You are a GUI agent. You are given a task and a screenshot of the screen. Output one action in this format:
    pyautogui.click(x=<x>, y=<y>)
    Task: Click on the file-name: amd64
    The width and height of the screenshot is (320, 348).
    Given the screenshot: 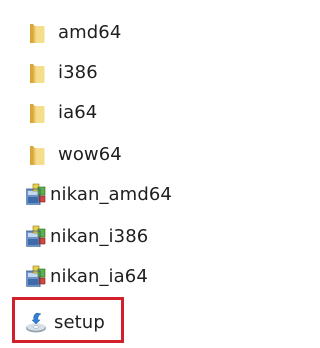 What is the action you would take?
    pyautogui.click(x=90, y=32)
    